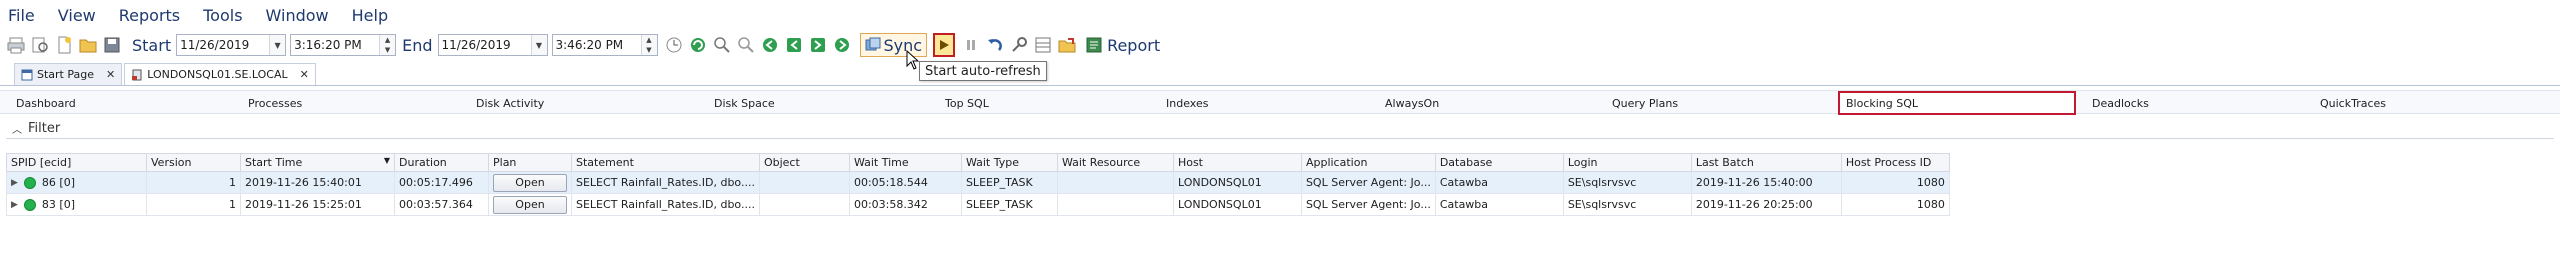 This screenshot has width=2560, height=274. What do you see at coordinates (971, 45) in the screenshot?
I see `pause-icon` at bounding box center [971, 45].